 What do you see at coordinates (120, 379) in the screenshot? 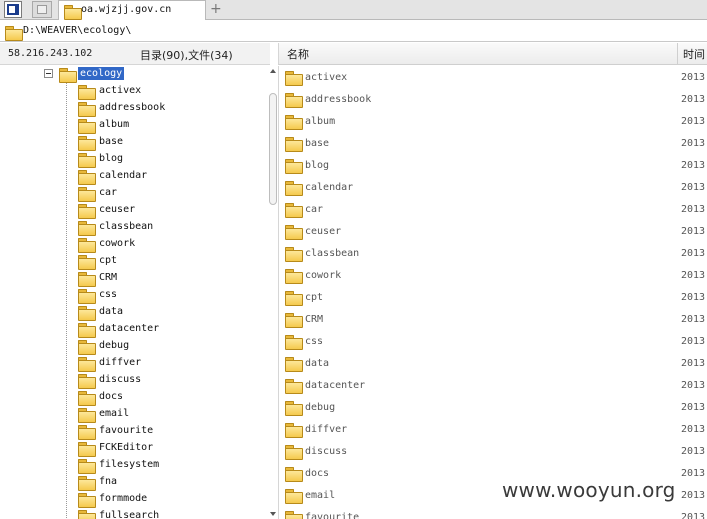
I see `tree-item-label: discuss` at bounding box center [120, 379].